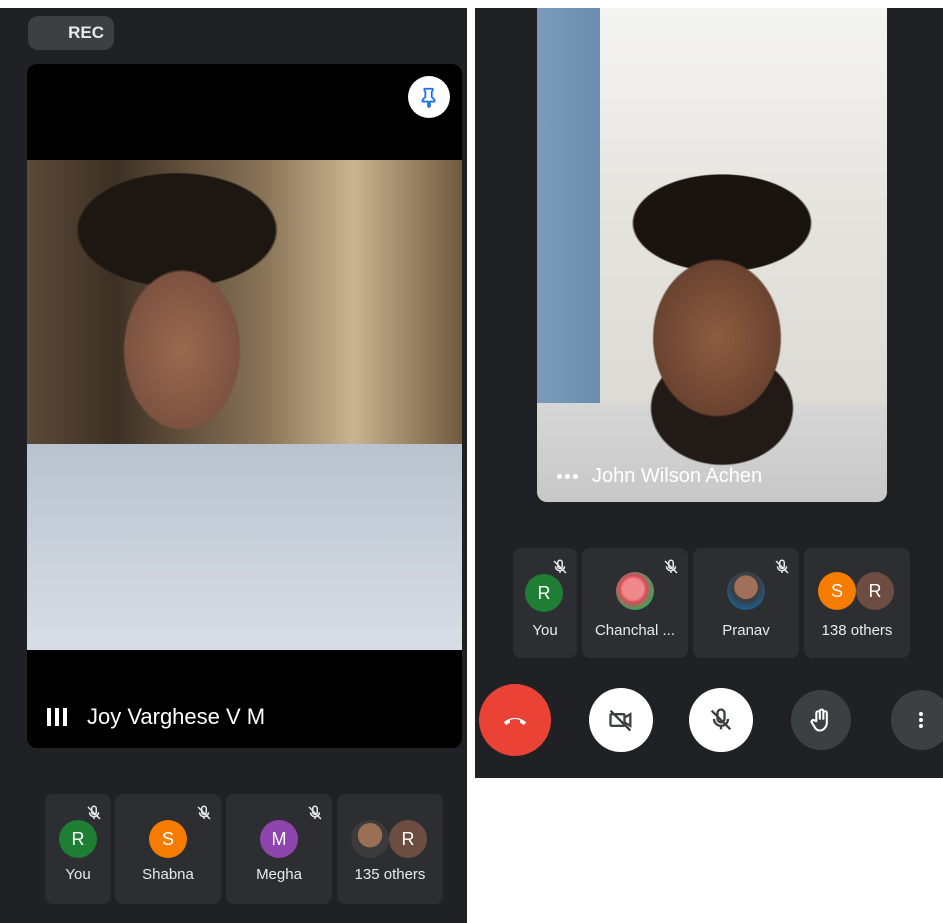 This screenshot has height=923, width=943. I want to click on main-participant-name: Joy Varghese V M, so click(176, 716).